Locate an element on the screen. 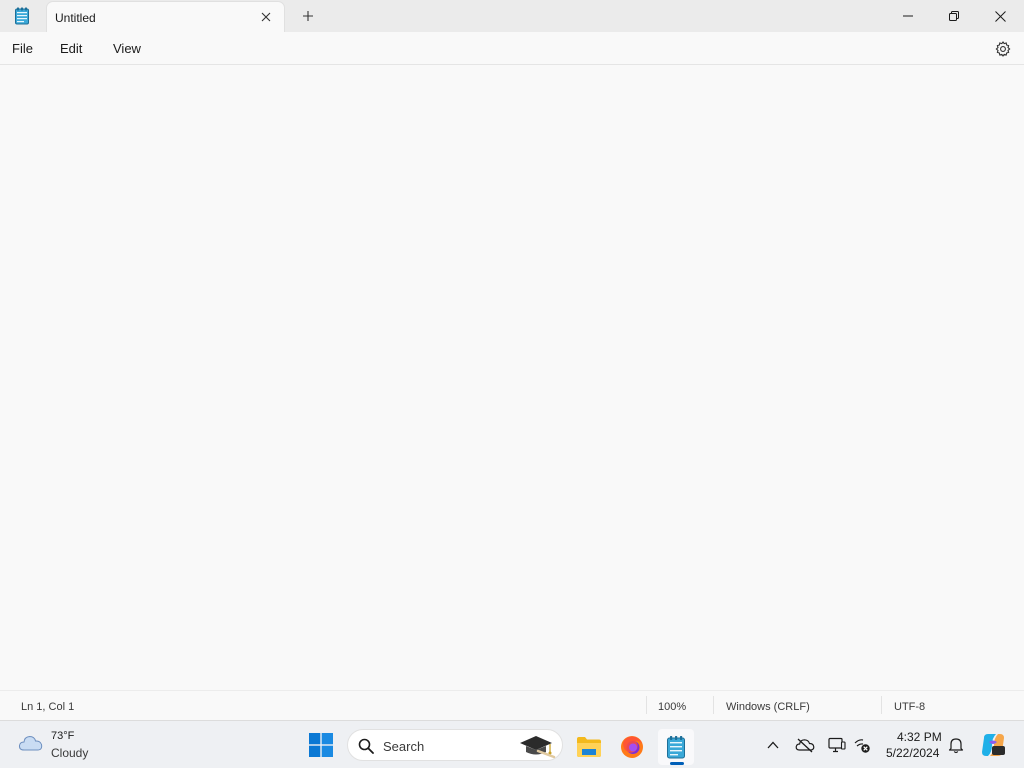  close-button is located at coordinates (1000, 16).